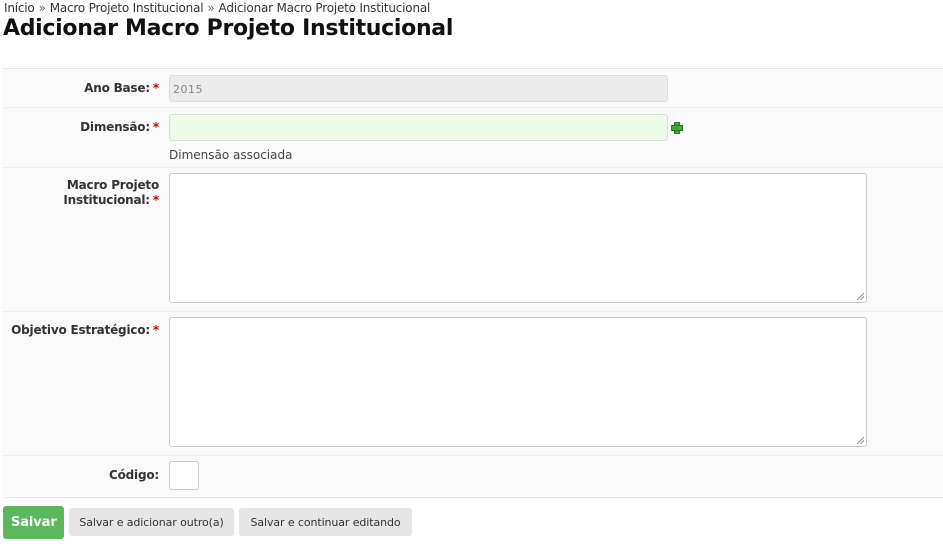 The height and width of the screenshot is (547, 943). I want to click on objetivo-label: Objetivo Estratégico: *, so click(85, 330).